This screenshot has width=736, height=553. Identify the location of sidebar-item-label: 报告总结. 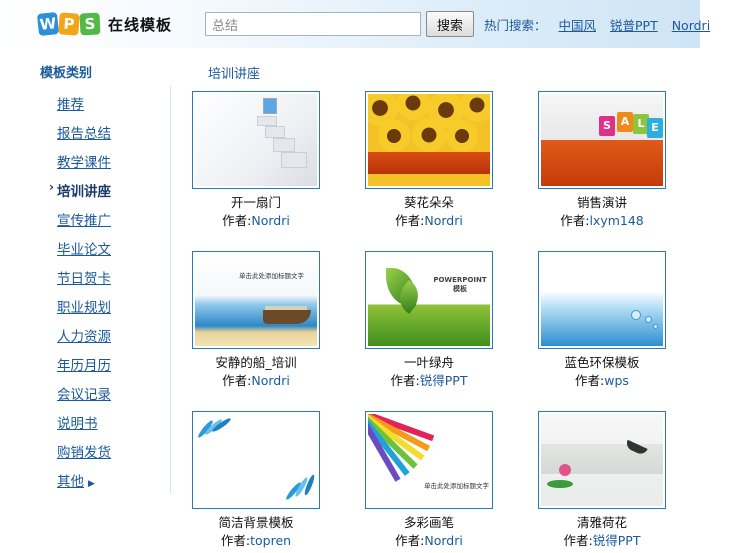
(84, 134).